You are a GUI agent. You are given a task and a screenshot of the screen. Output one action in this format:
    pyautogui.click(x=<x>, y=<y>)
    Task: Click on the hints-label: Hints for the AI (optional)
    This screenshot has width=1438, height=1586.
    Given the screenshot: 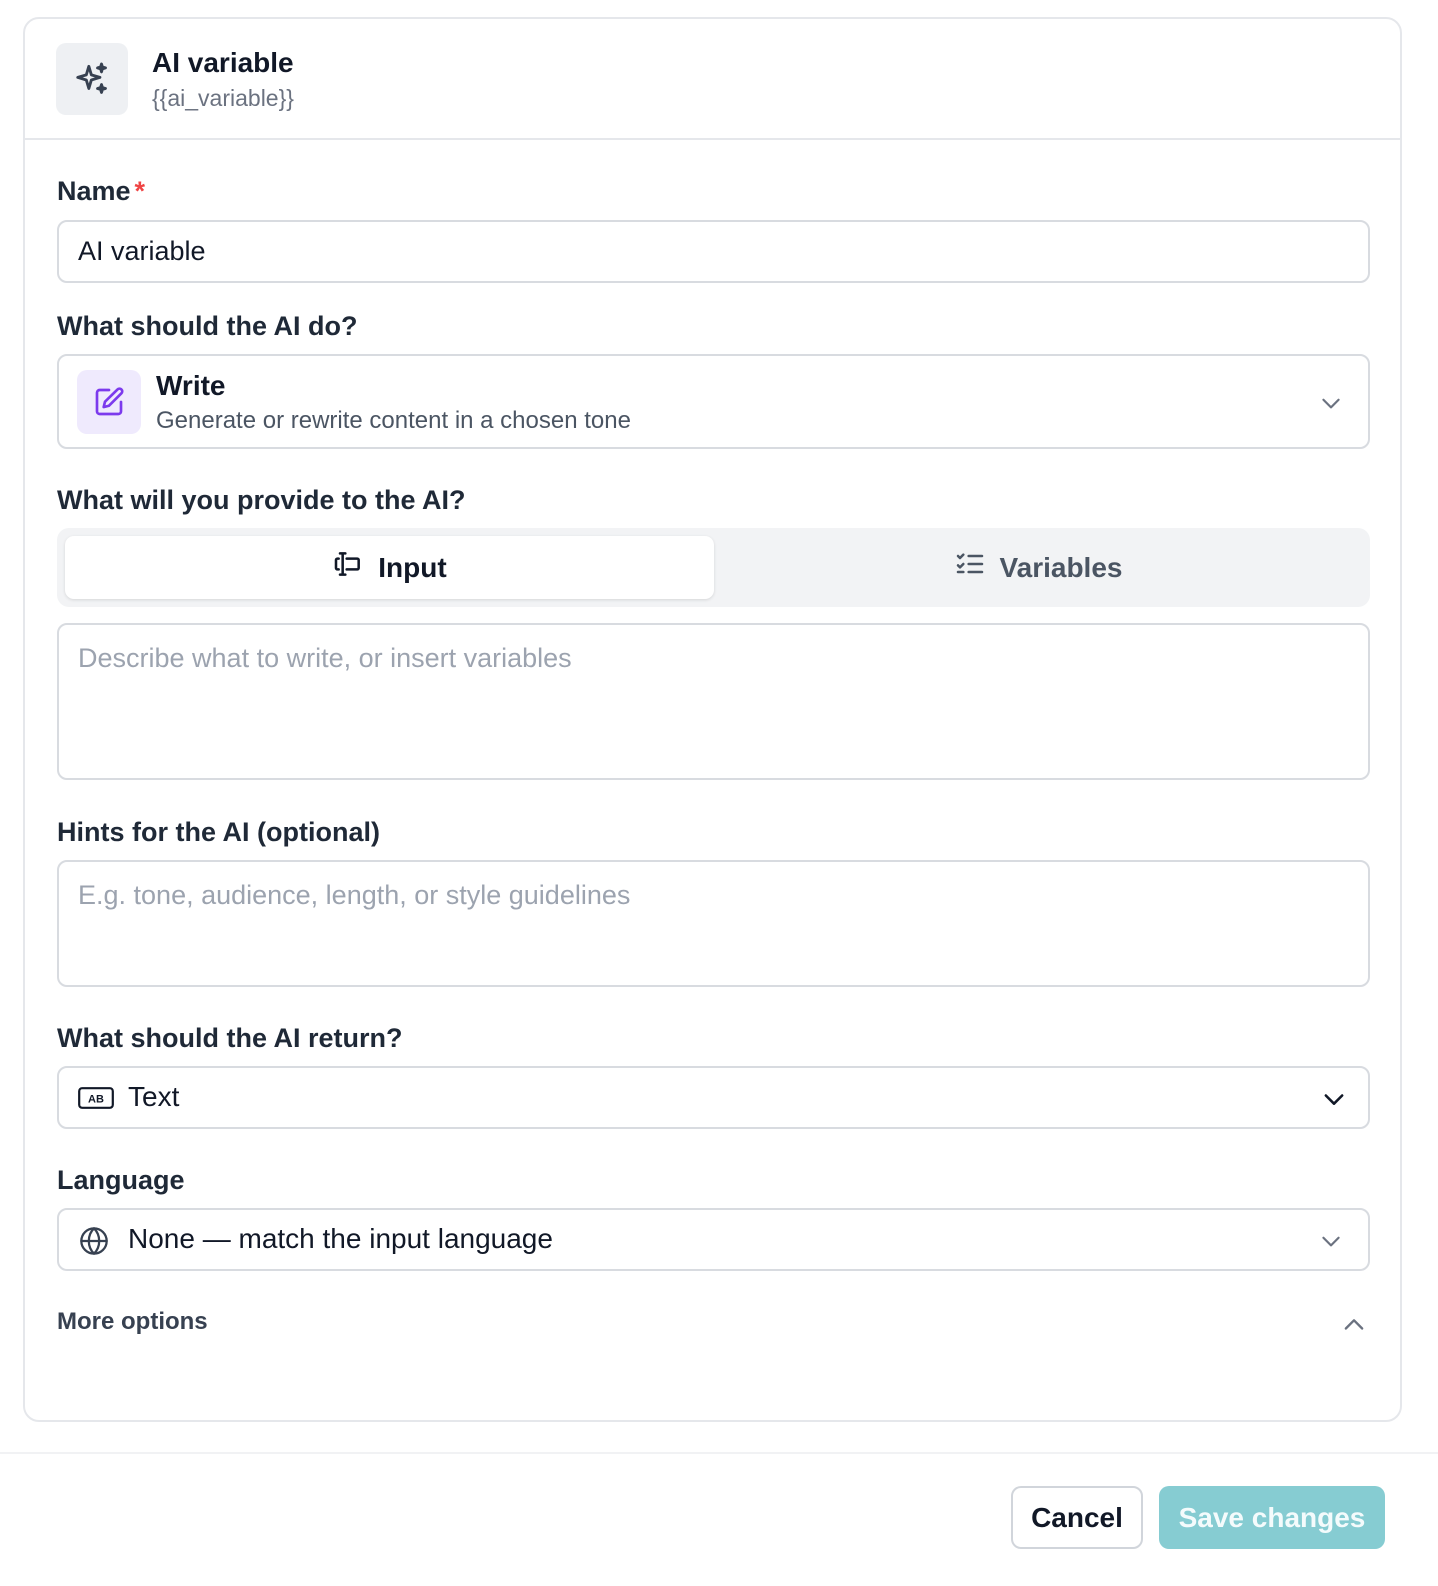 What is the action you would take?
    pyautogui.click(x=218, y=832)
    